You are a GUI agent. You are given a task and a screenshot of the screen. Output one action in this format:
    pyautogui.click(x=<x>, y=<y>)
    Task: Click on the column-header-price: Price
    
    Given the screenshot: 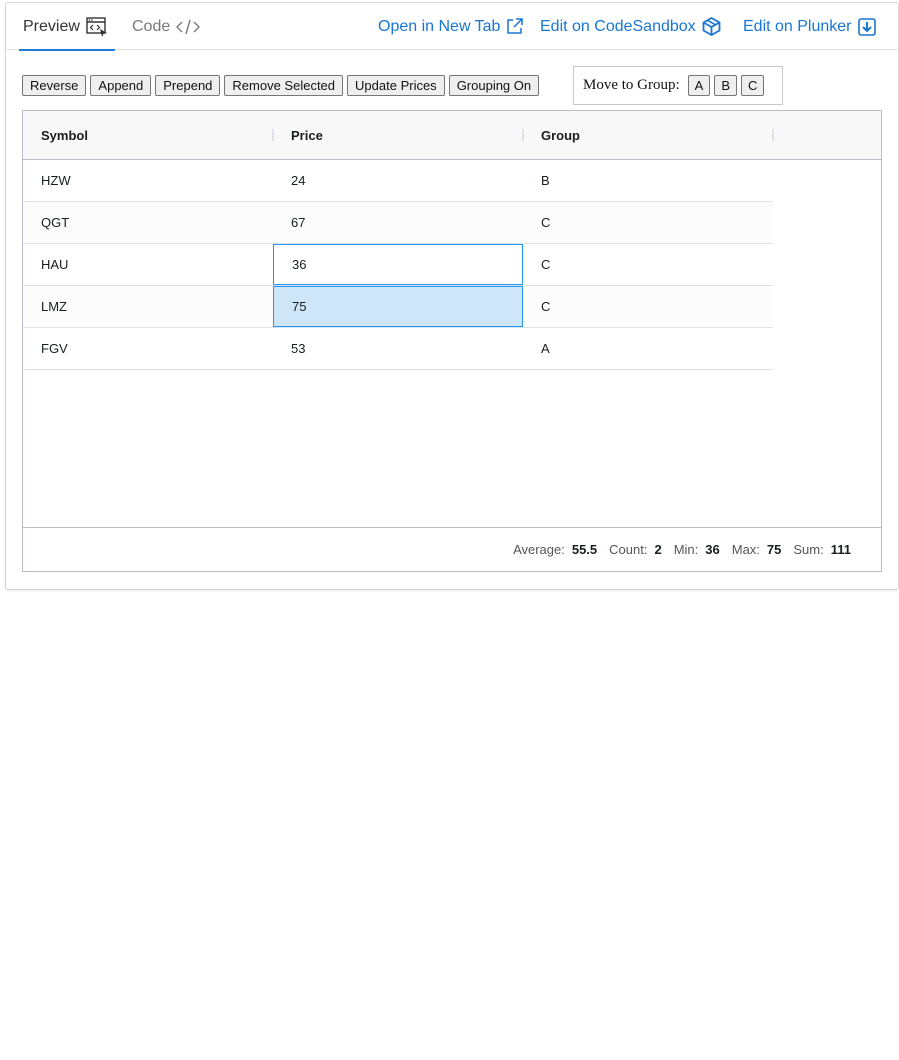 What is the action you would take?
    pyautogui.click(x=298, y=135)
    